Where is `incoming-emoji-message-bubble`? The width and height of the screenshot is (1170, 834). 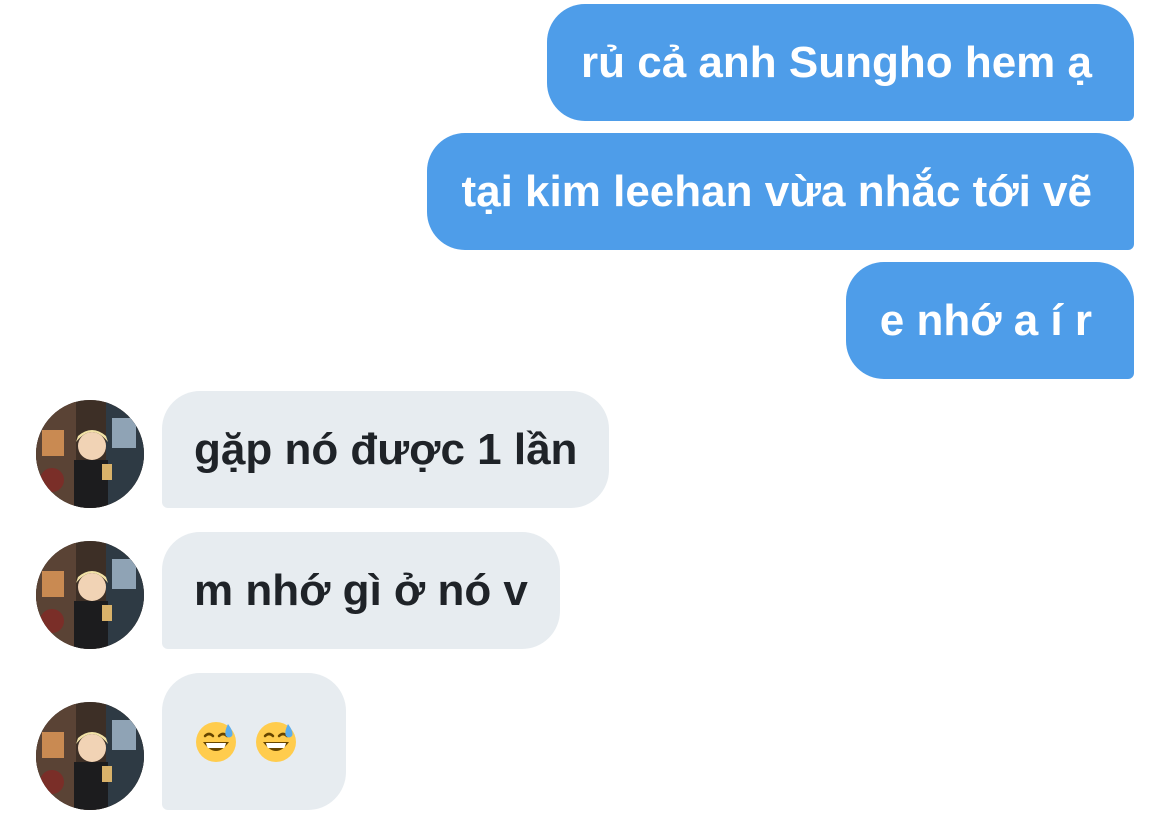 incoming-emoji-message-bubble is located at coordinates (254, 741).